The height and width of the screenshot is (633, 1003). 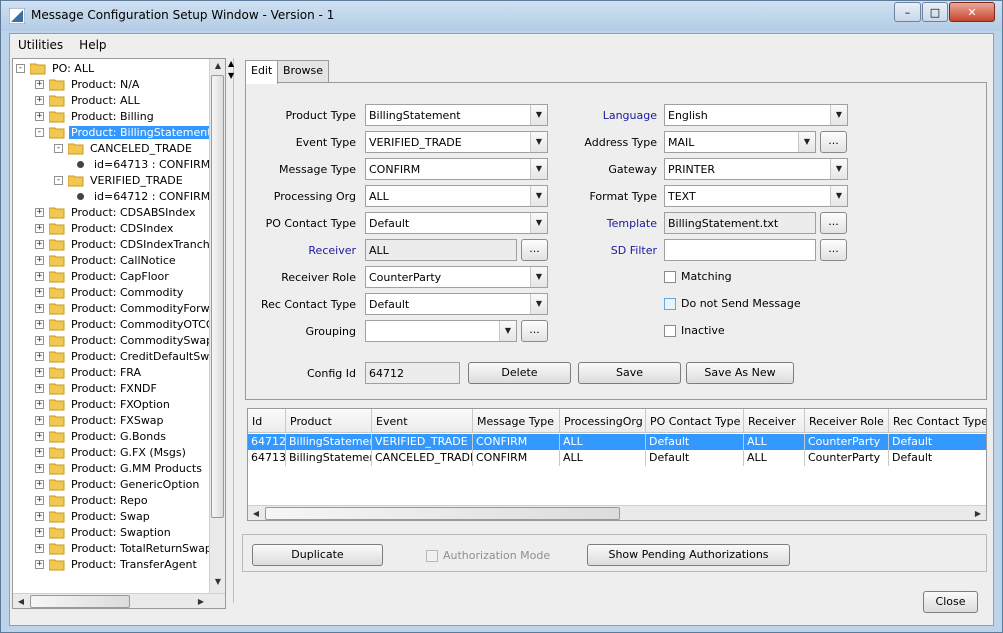 I want to click on message-type-select: CONFIRM ▼, so click(x=456, y=169).